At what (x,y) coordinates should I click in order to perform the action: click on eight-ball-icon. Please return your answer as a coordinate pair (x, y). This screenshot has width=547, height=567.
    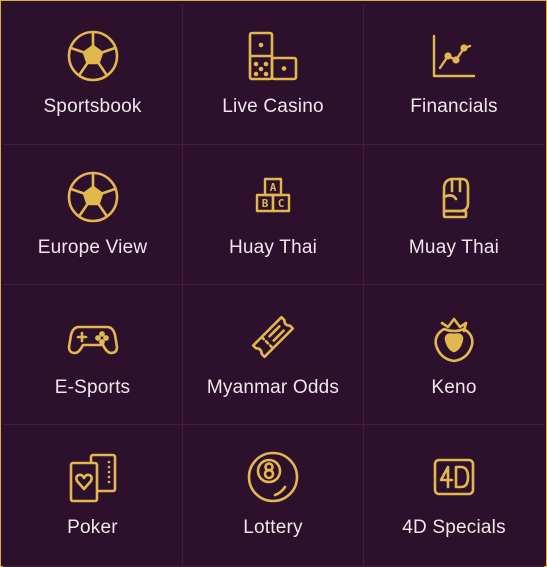
    Looking at the image, I should click on (273, 477).